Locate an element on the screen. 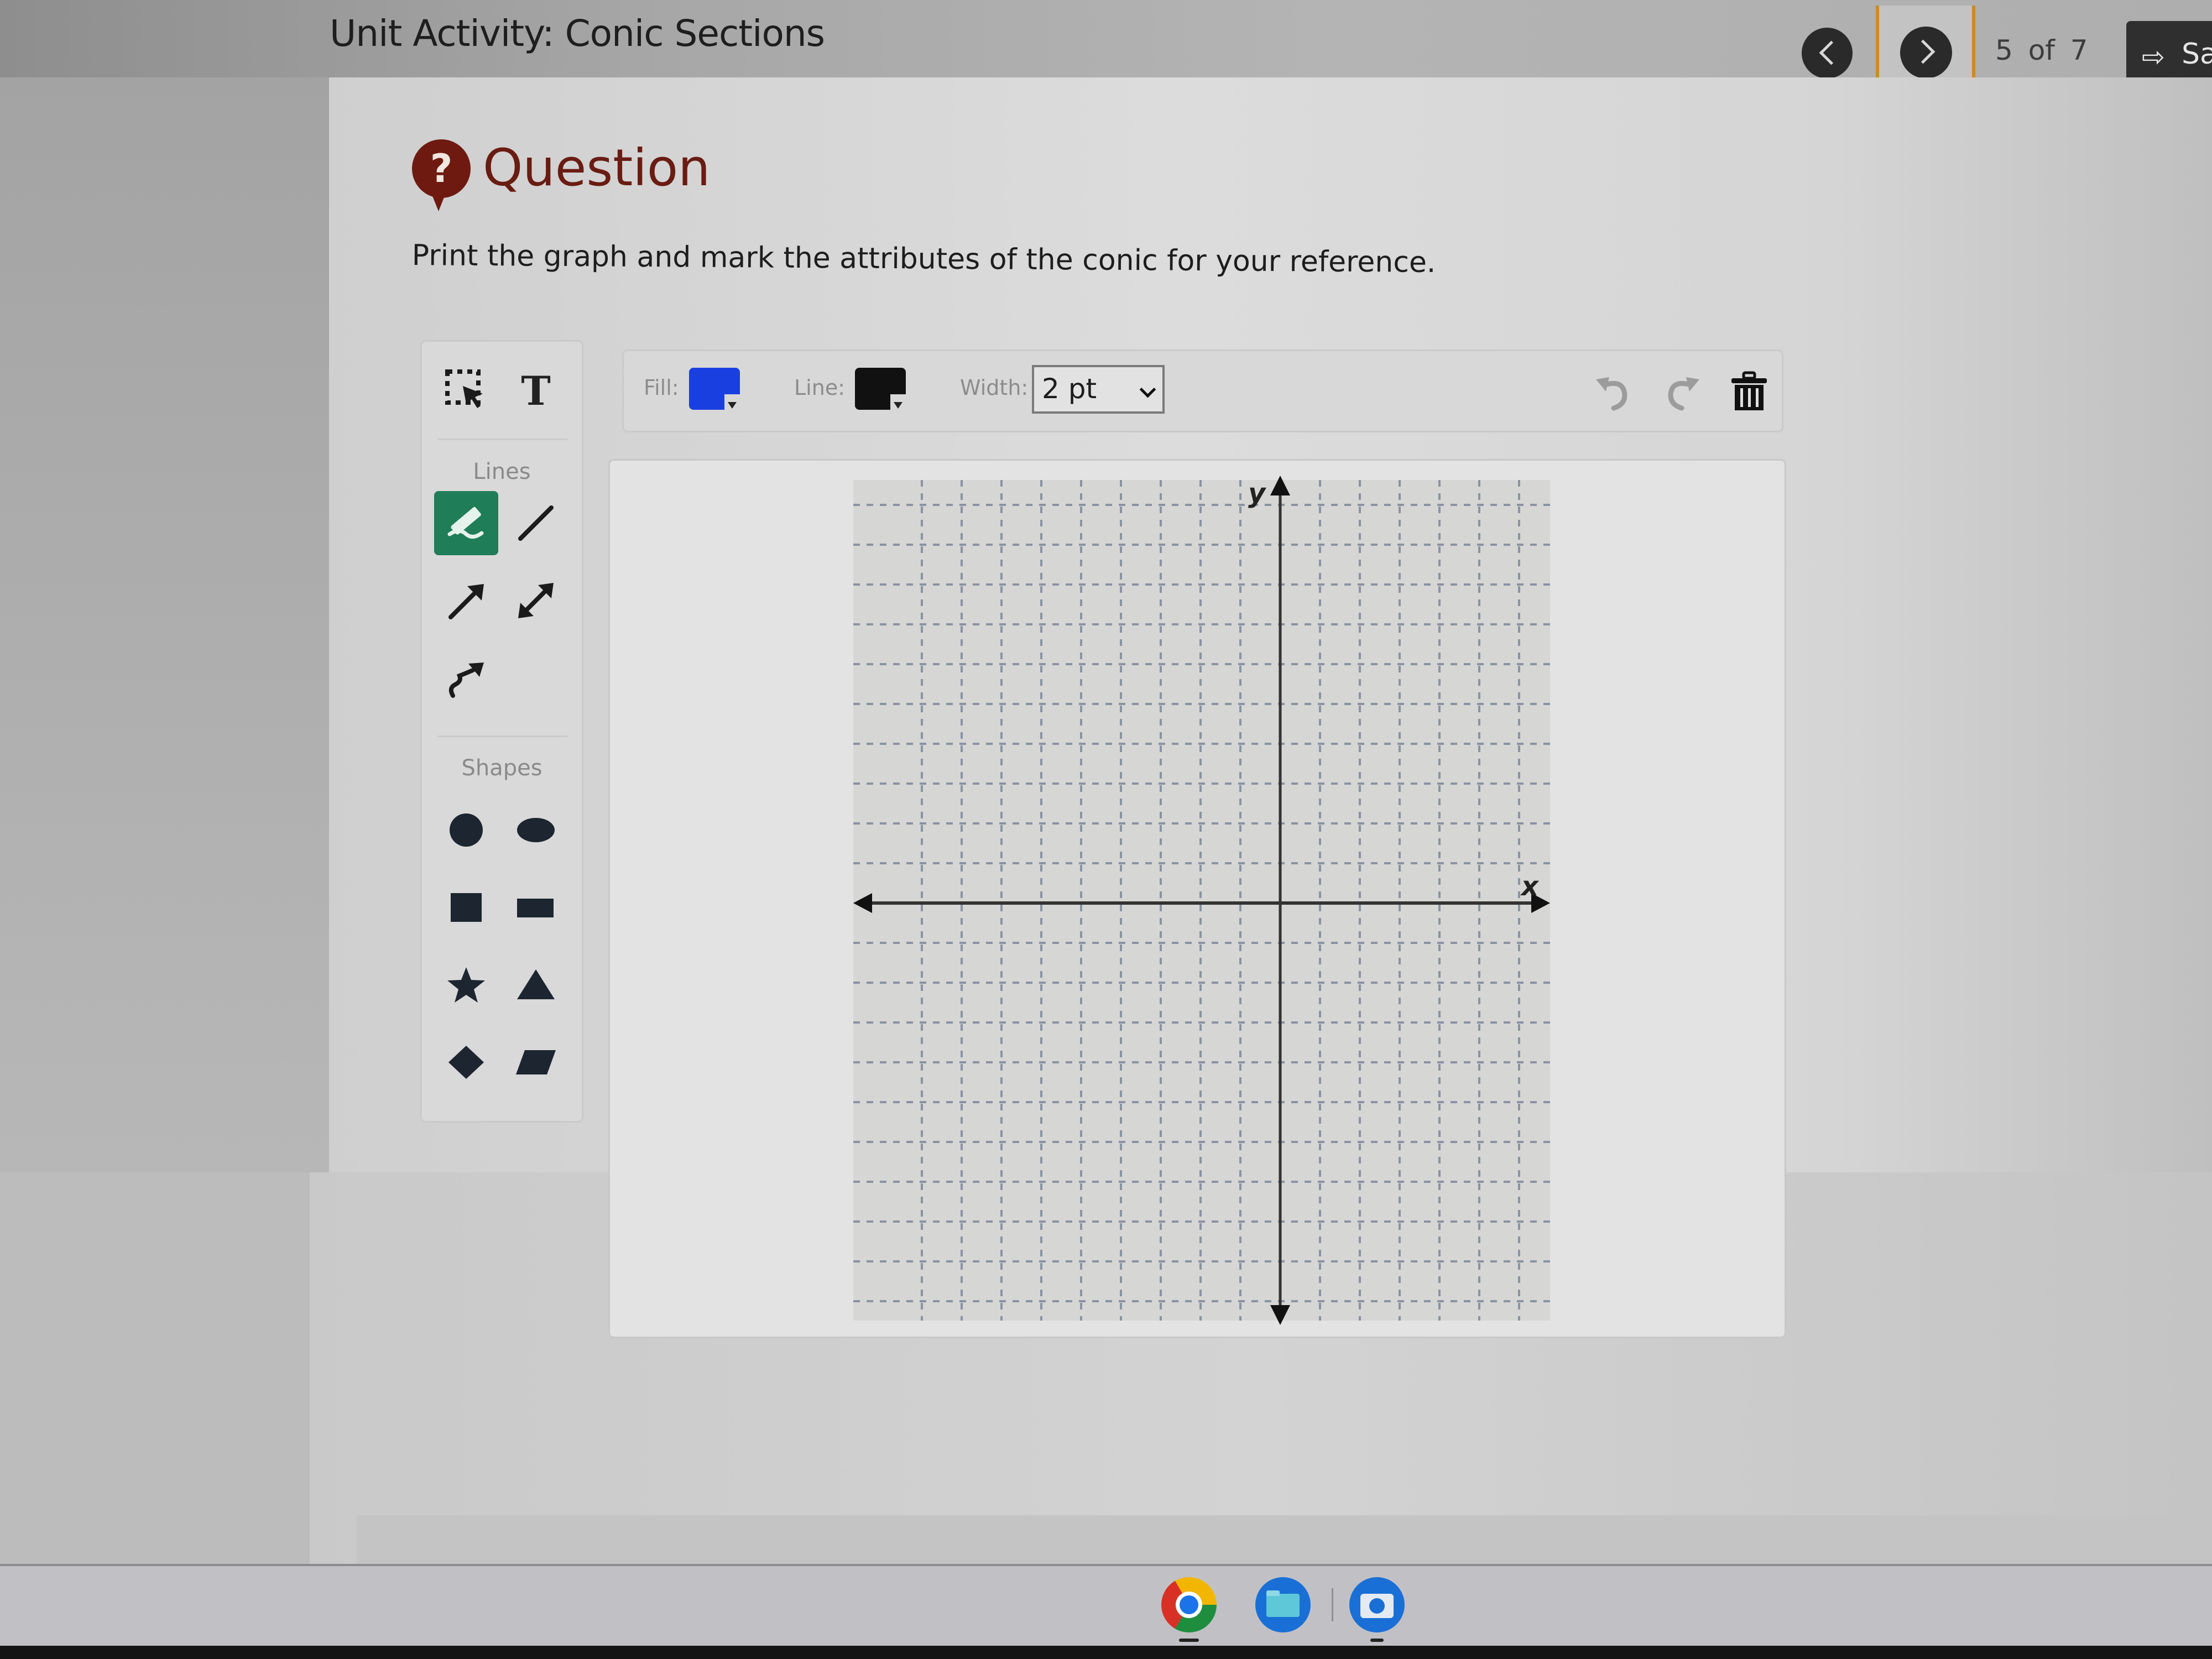  star-tool-button is located at coordinates (466, 985).